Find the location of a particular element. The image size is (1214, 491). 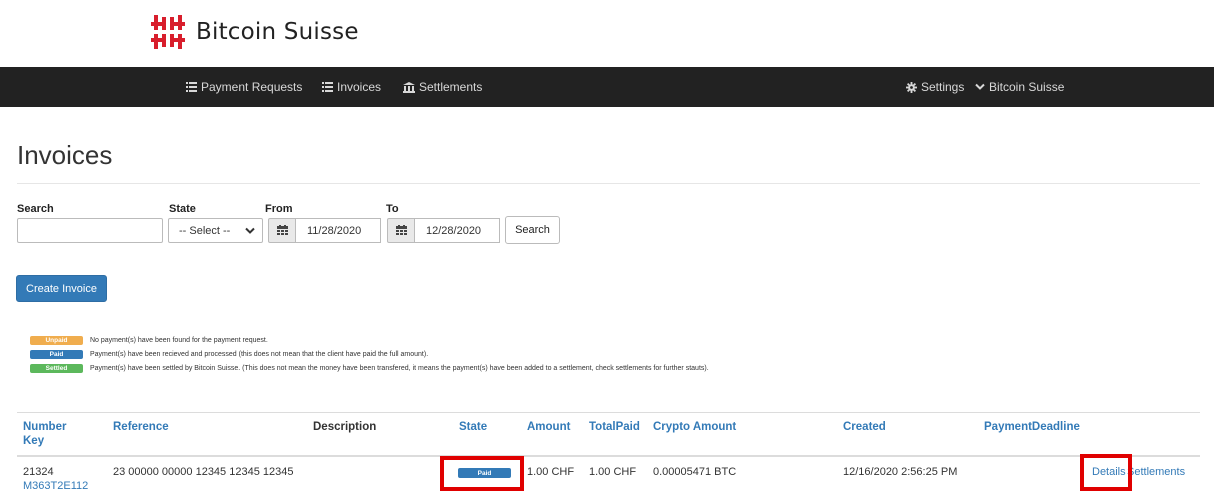

column-header-key: Key is located at coordinates (33, 441).